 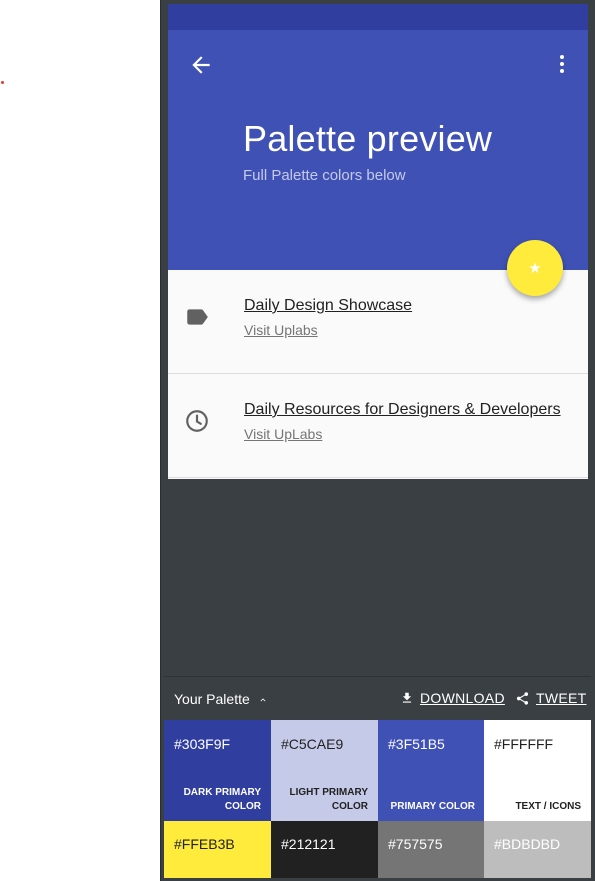 What do you see at coordinates (527, 844) in the screenshot?
I see `swatch-hex: #BDBDBD` at bounding box center [527, 844].